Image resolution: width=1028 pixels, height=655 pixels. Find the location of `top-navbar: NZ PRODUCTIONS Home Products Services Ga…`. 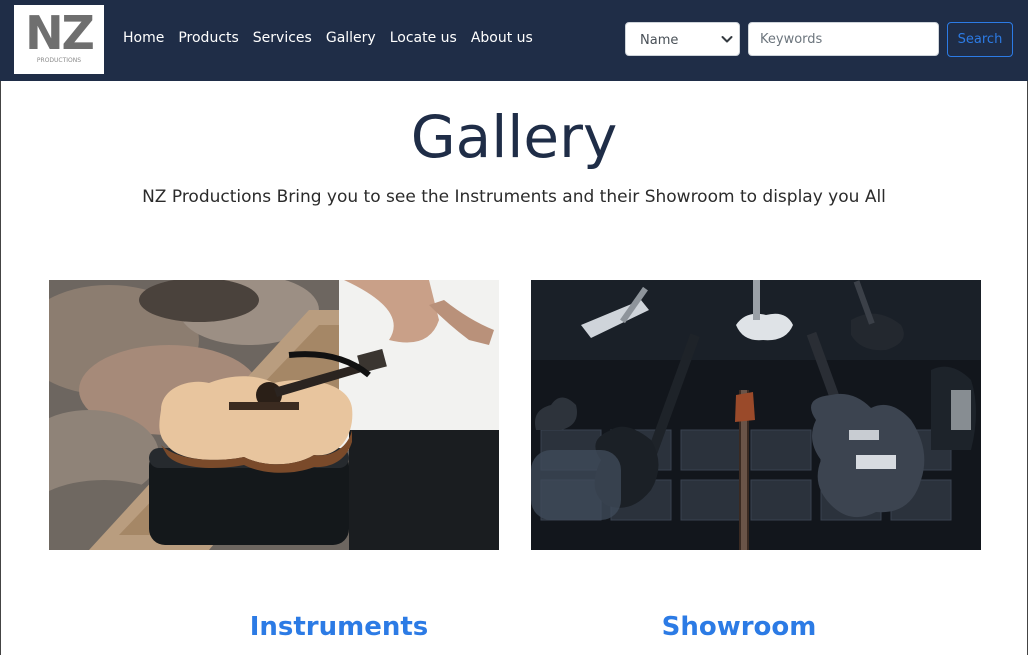

top-navbar: NZ PRODUCTIONS Home Products Services Ga… is located at coordinates (514, 40).